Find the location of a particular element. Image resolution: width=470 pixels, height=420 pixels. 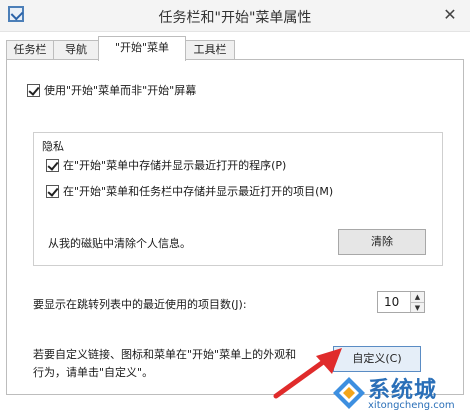

clear-button: 清除 is located at coordinates (382, 242).